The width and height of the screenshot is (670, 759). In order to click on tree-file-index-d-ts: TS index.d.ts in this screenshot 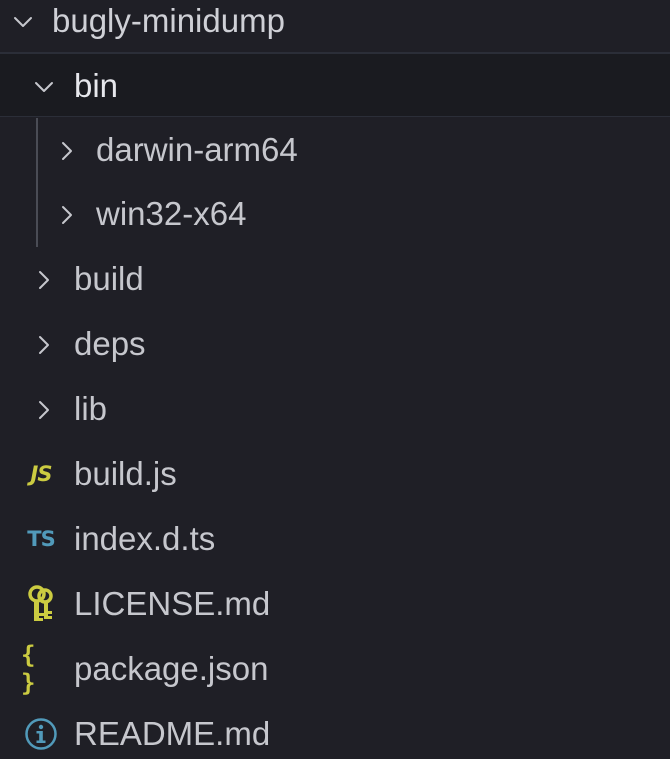, I will do `click(335, 539)`.